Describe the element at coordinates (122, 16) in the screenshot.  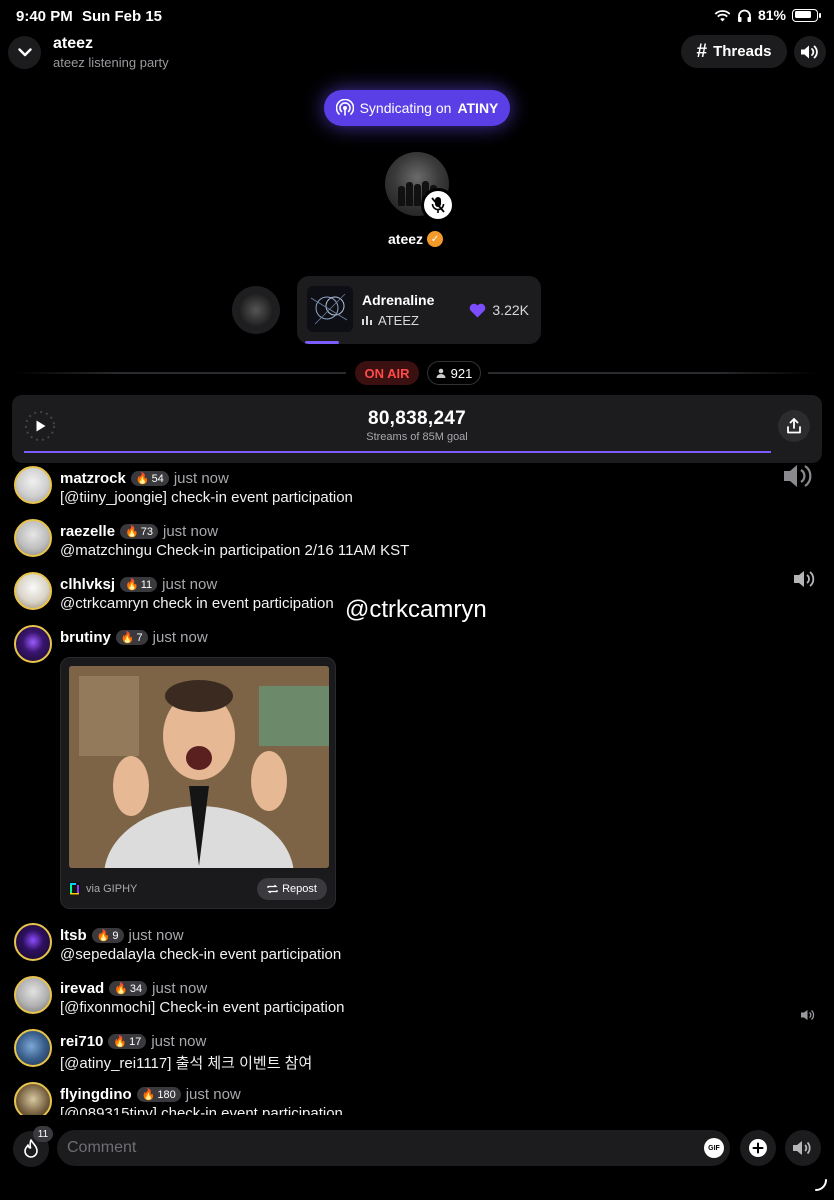
I see `status-date: Sun Feb 15` at that location.